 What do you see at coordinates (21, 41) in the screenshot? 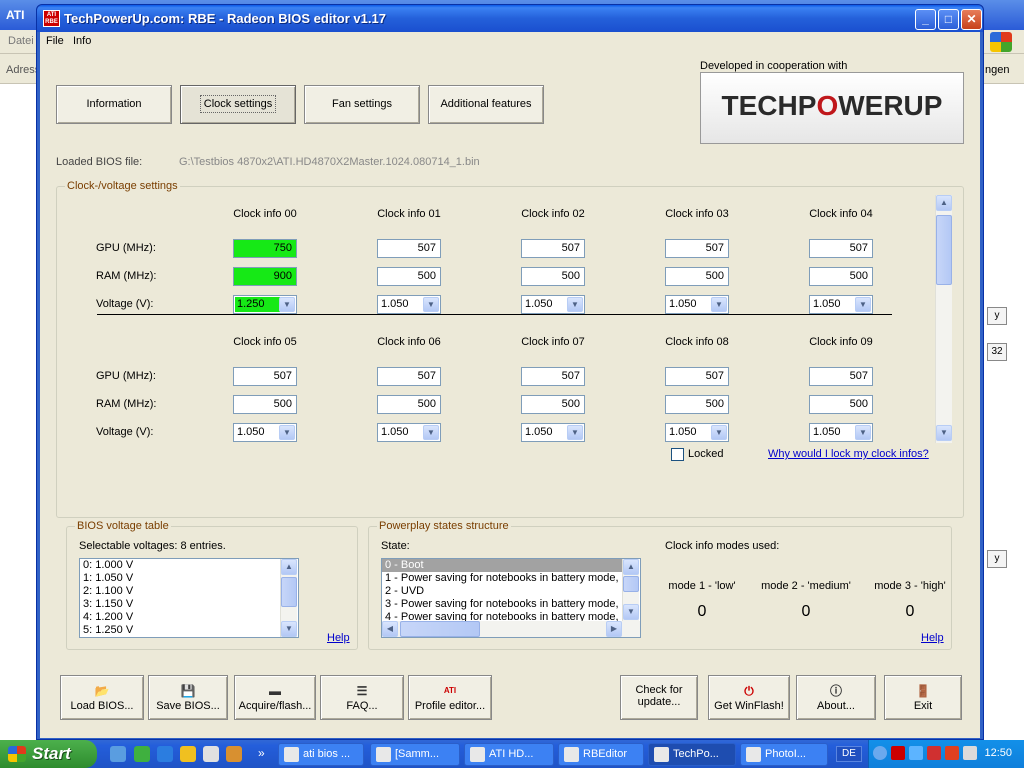
I see `background-menu-datei: Datei` at bounding box center [21, 41].